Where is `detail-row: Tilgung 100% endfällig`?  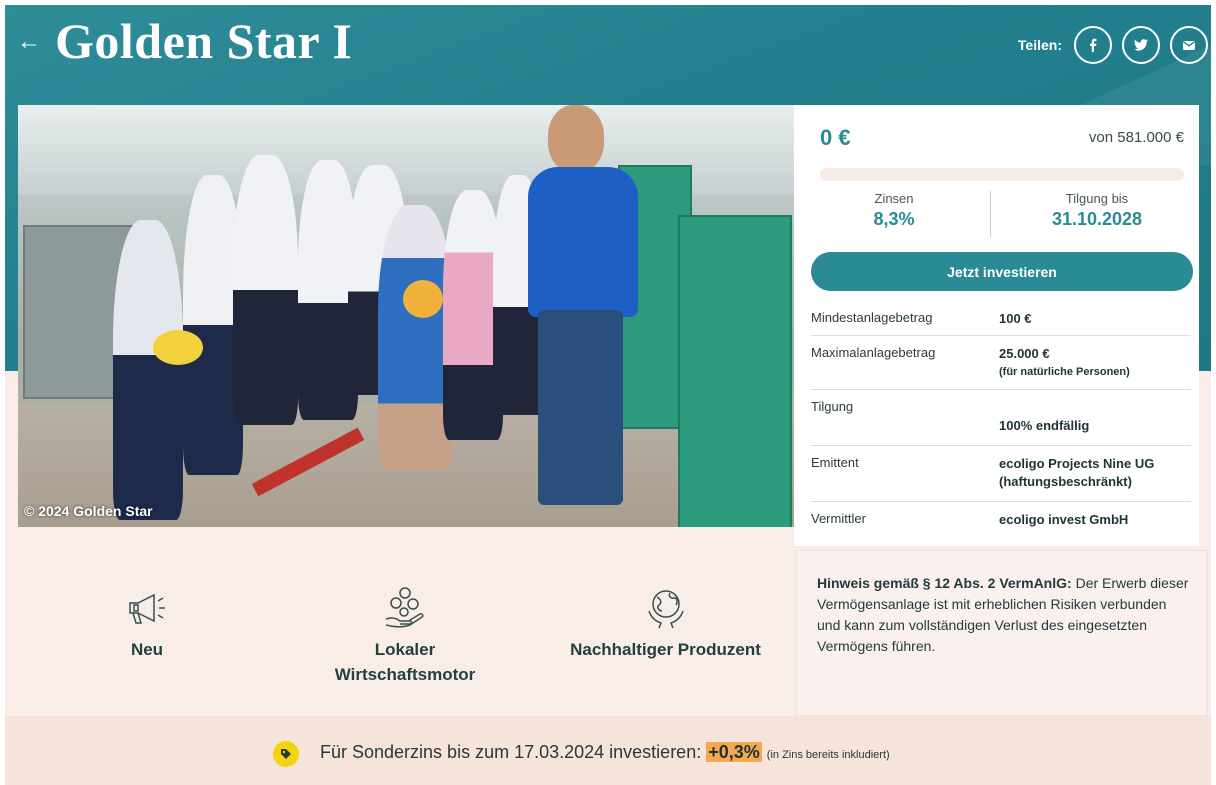
detail-row: Tilgung 100% endfällig is located at coordinates (1001, 417).